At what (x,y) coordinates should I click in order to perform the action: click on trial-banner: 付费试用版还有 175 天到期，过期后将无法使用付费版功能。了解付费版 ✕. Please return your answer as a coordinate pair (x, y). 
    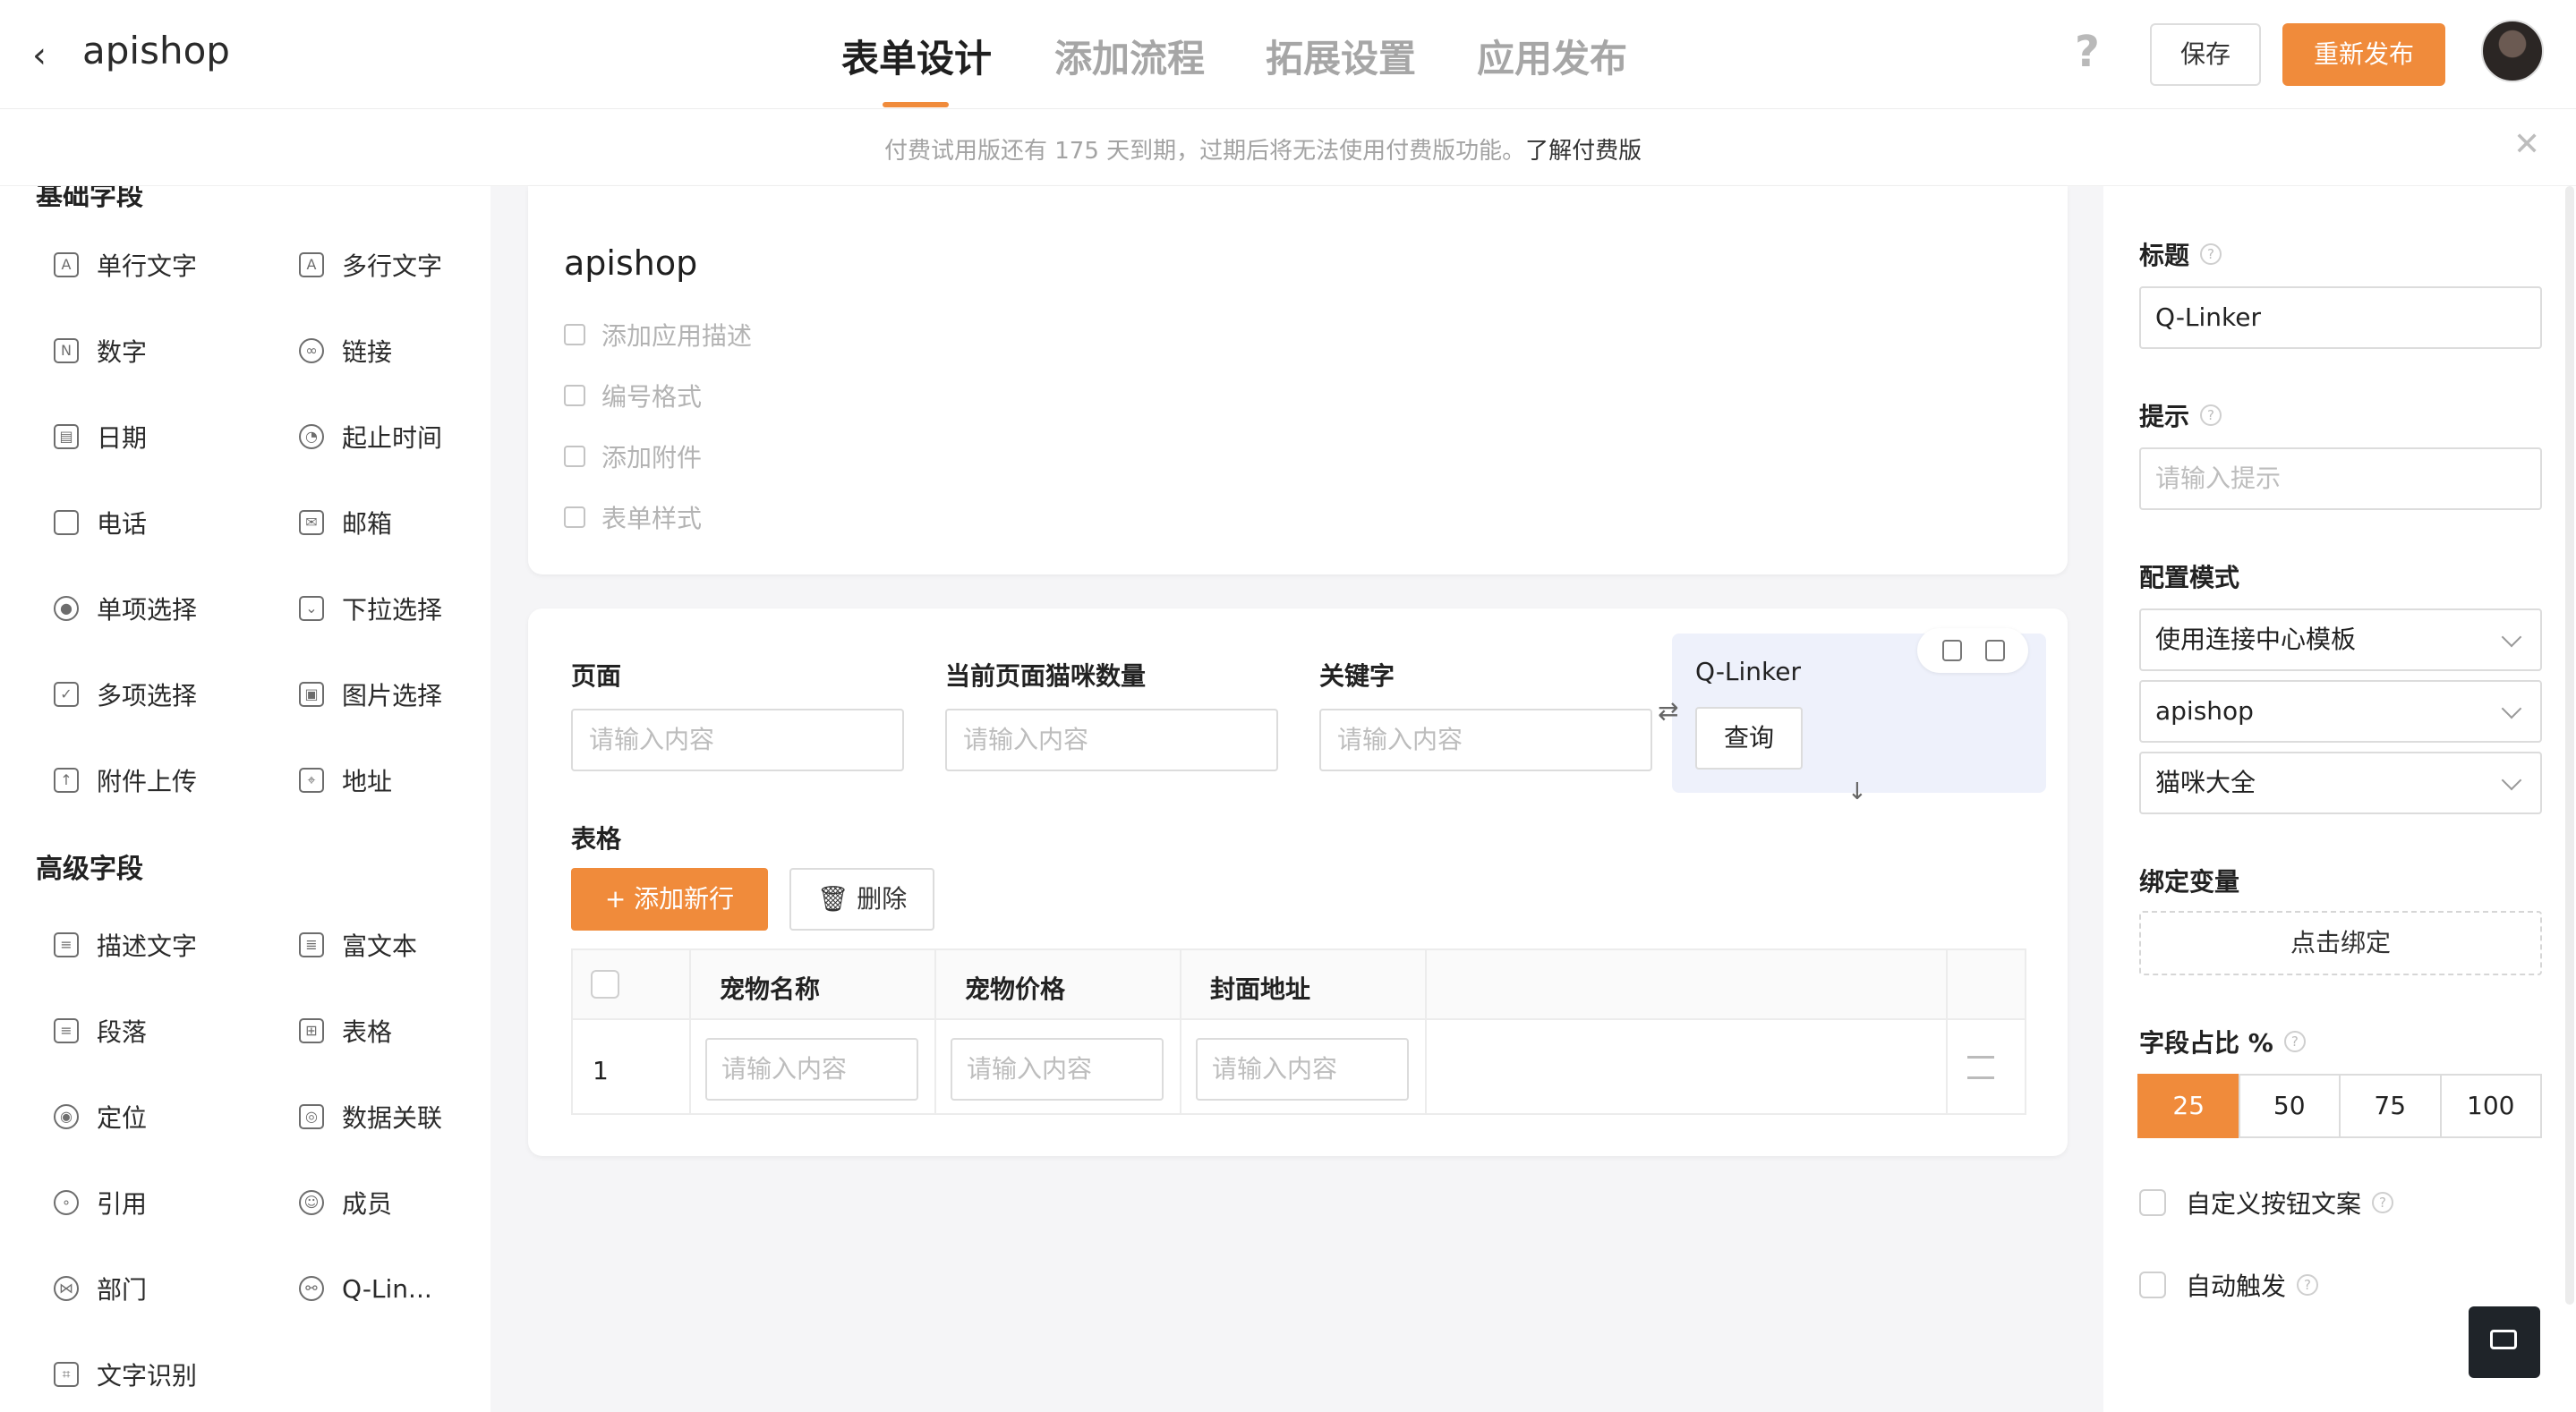
    Looking at the image, I should click on (1288, 147).